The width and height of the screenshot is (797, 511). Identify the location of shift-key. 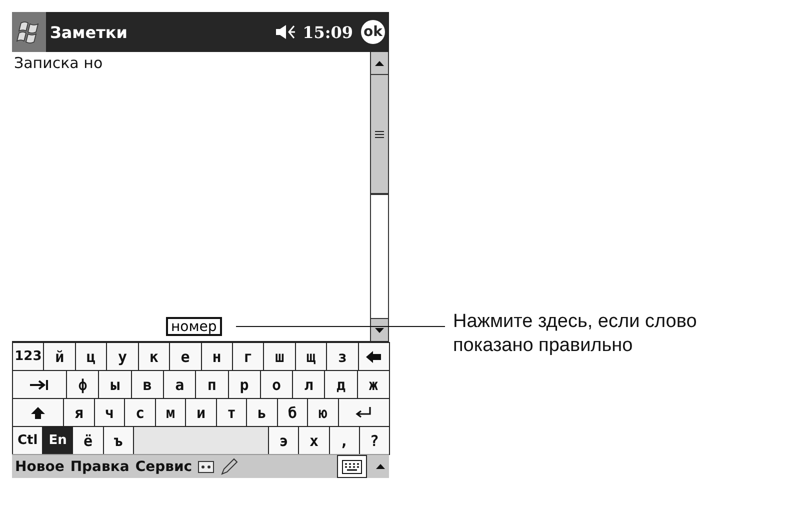
(38, 412).